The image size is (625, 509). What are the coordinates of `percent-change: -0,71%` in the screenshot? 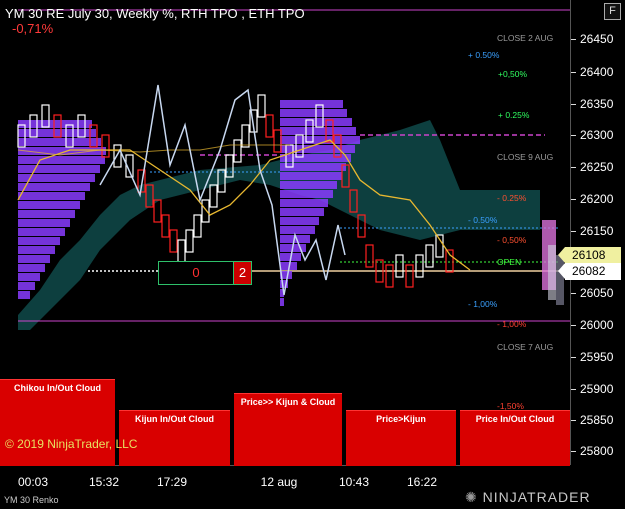 It's located at (33, 28).